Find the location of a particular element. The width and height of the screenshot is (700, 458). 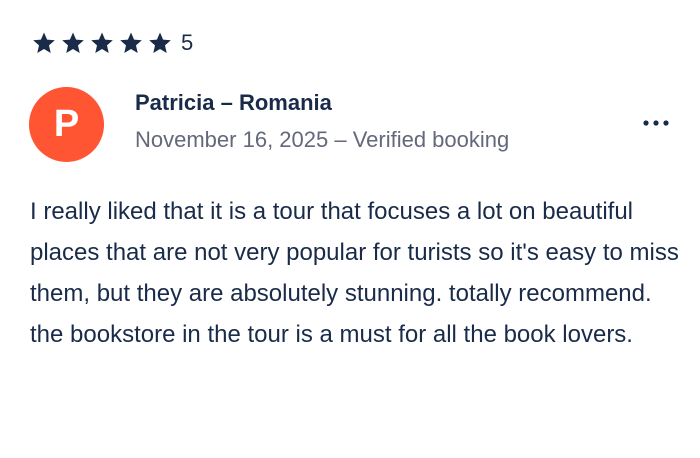

rating-value: 5 is located at coordinates (187, 42).